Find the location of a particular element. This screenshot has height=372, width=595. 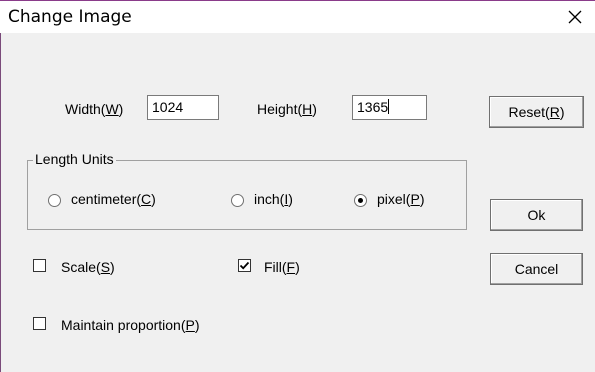

maintain-proportion-checkbox is located at coordinates (39, 323).